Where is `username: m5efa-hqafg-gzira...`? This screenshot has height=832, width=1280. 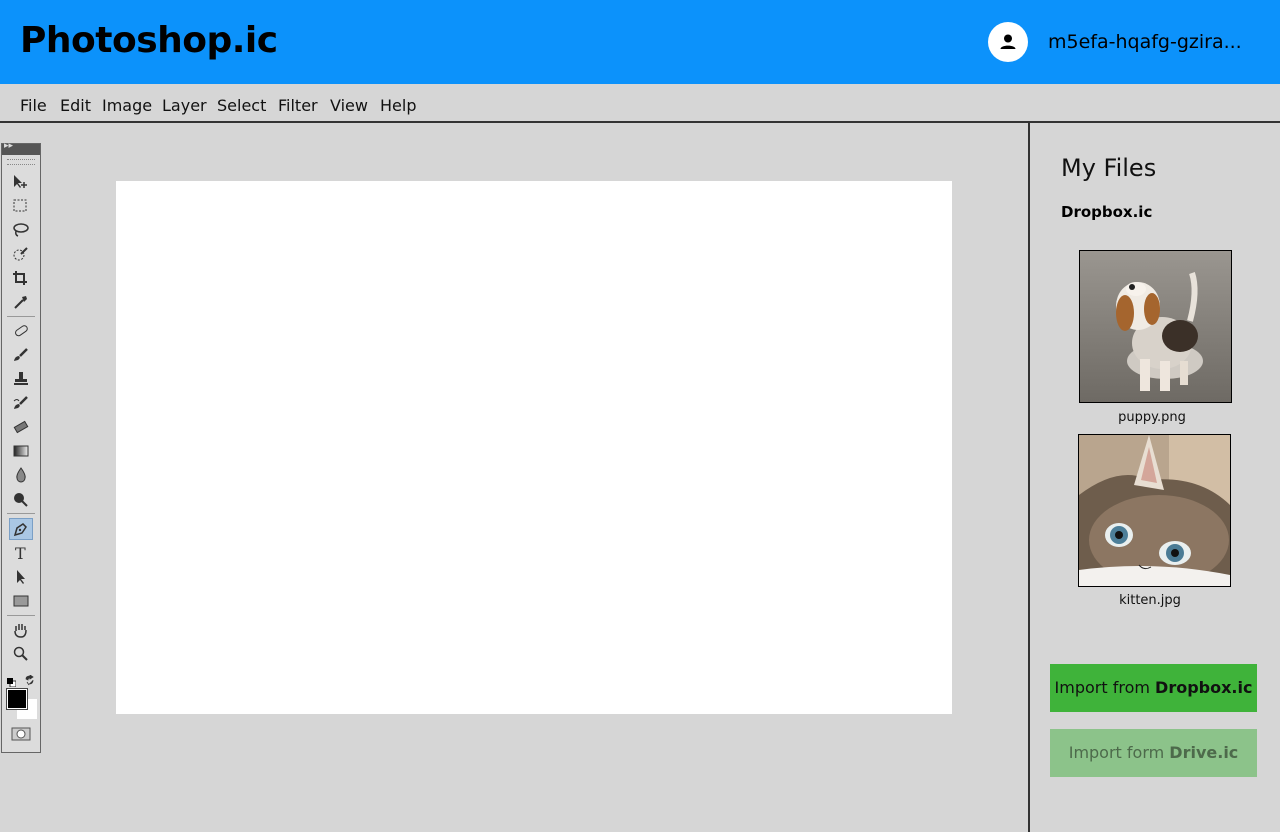
username: m5efa-hqafg-gzira... is located at coordinates (1148, 42).